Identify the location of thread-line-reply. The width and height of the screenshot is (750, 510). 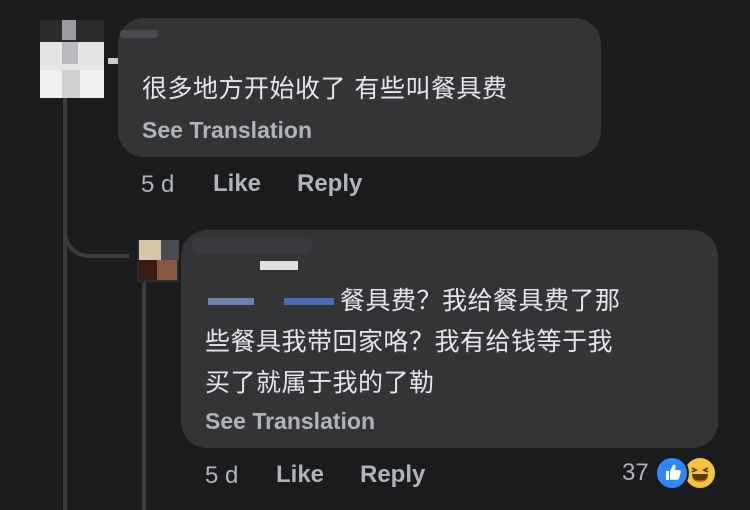
(144, 396).